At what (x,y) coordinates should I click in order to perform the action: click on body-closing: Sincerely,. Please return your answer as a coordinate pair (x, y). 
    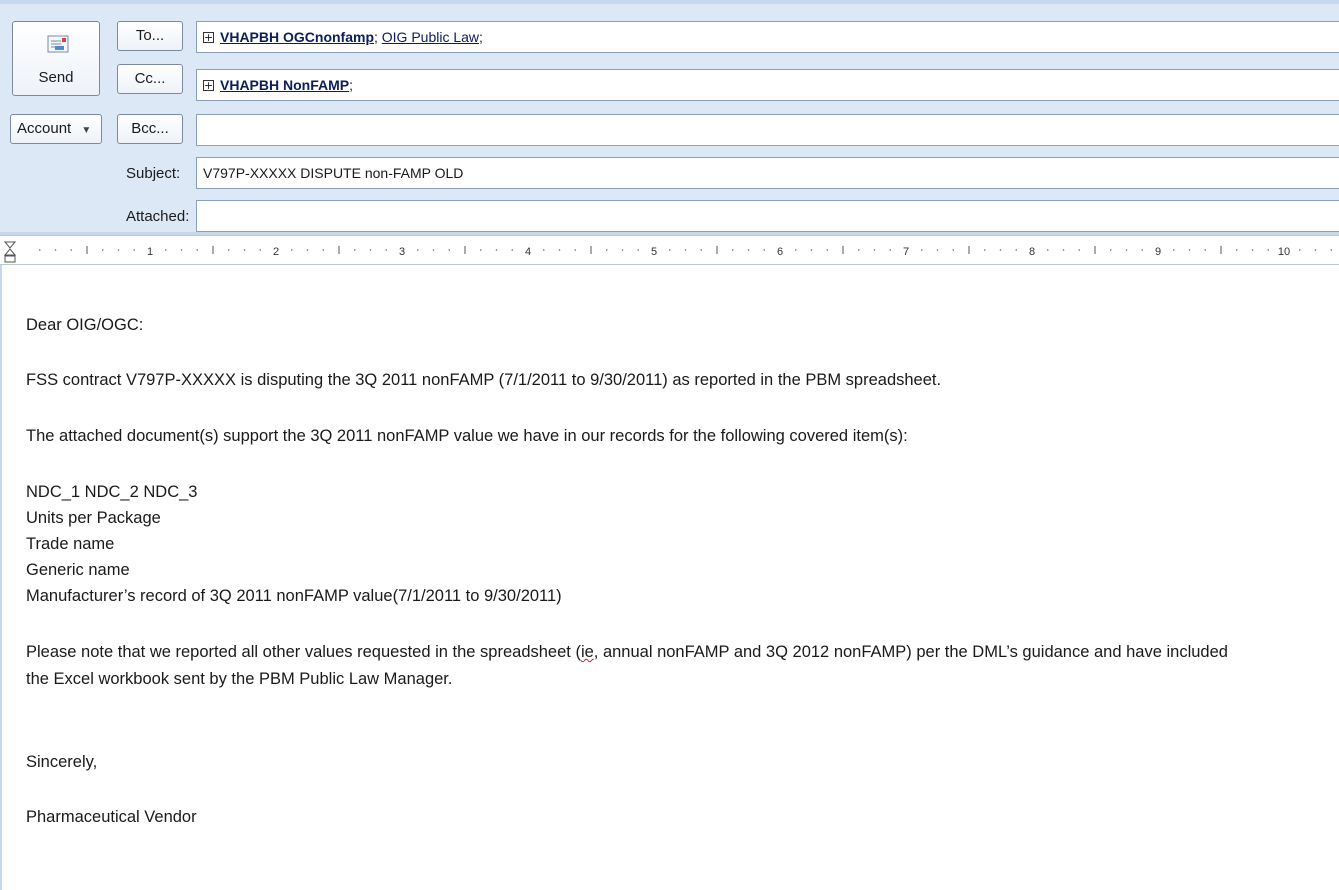
    Looking at the image, I should click on (62, 762).